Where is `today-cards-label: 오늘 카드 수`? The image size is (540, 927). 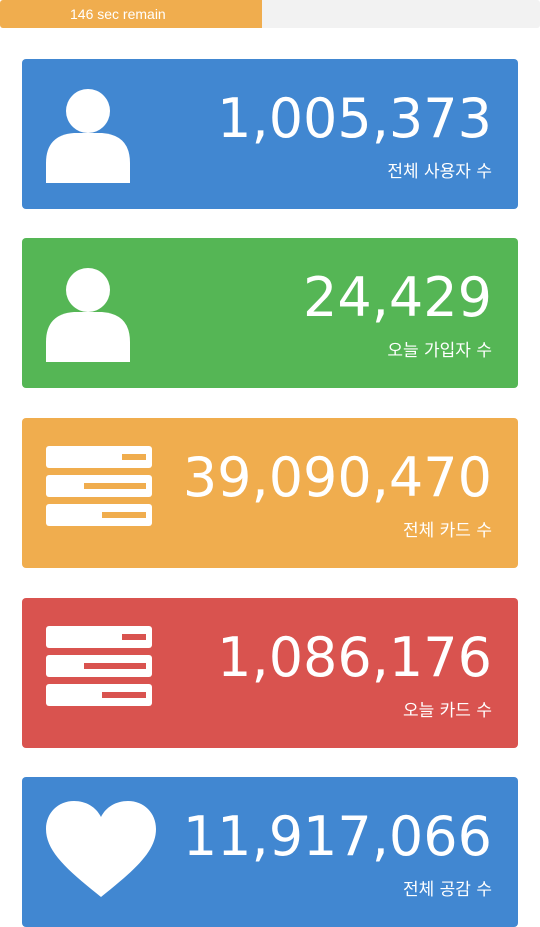
today-cards-label: 오늘 카드 수 is located at coordinates (447, 711).